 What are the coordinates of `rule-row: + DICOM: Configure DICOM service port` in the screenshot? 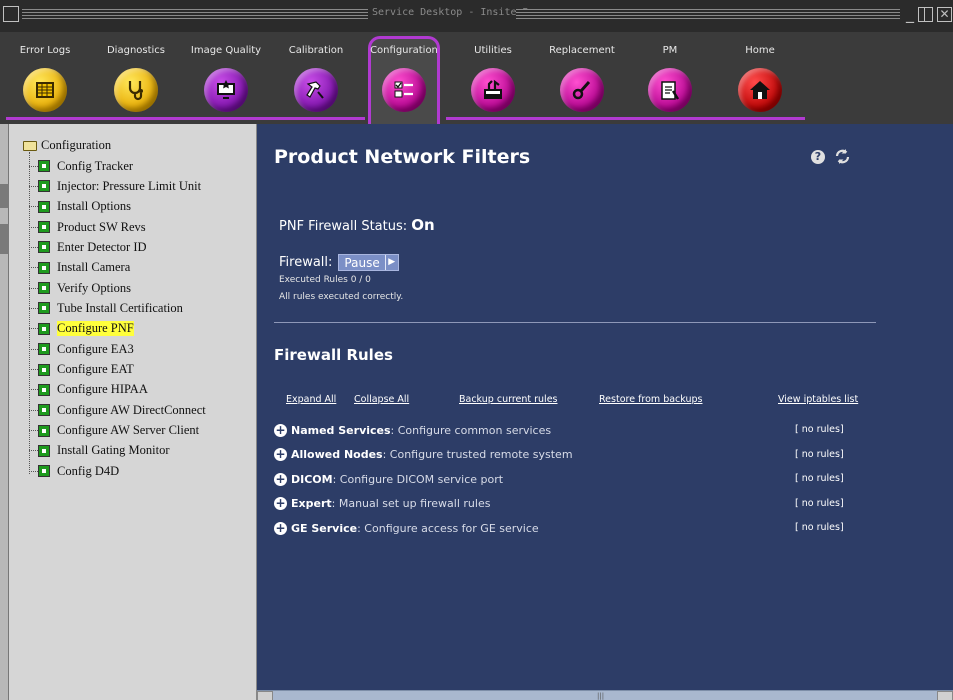 It's located at (388, 479).